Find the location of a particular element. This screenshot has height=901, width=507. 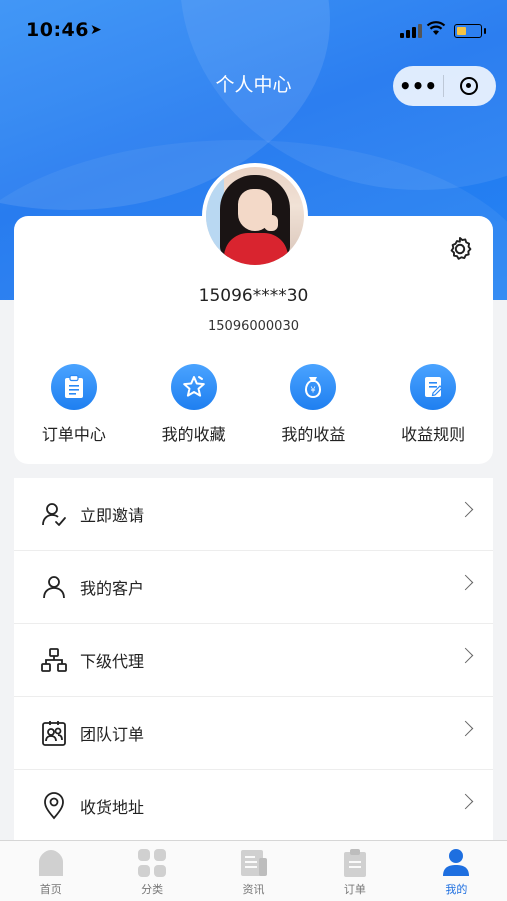

tab-mine: 我的 is located at coordinates (456, 871).